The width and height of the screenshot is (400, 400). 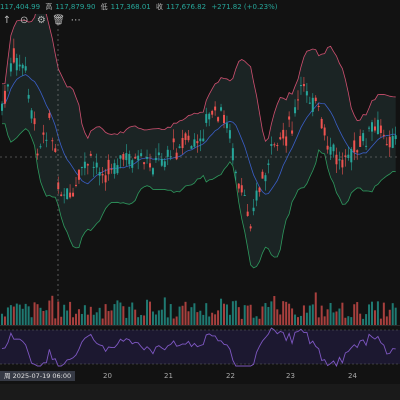 What do you see at coordinates (200, 305) in the screenshot?
I see `volume-pane` at bounding box center [200, 305].